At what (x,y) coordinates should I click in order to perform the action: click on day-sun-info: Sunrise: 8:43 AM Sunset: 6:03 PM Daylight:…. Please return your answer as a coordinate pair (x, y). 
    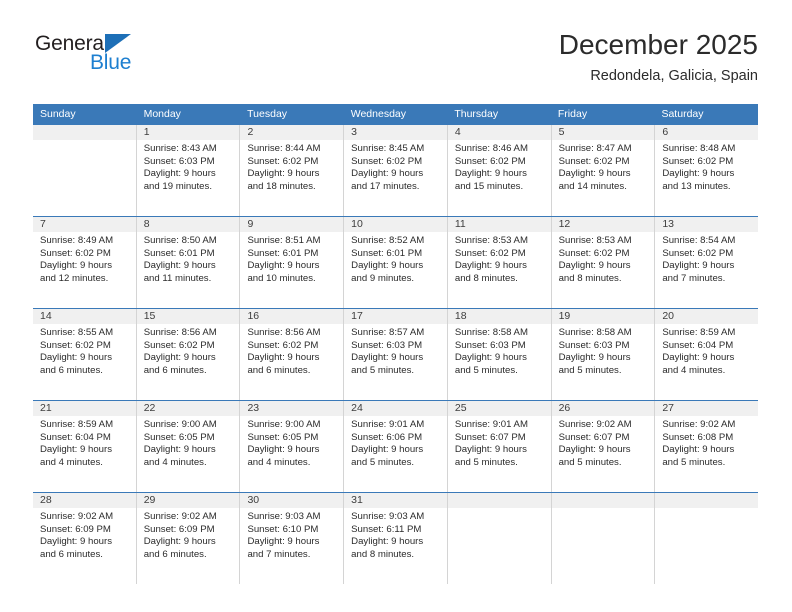
    Looking at the image, I should click on (188, 166).